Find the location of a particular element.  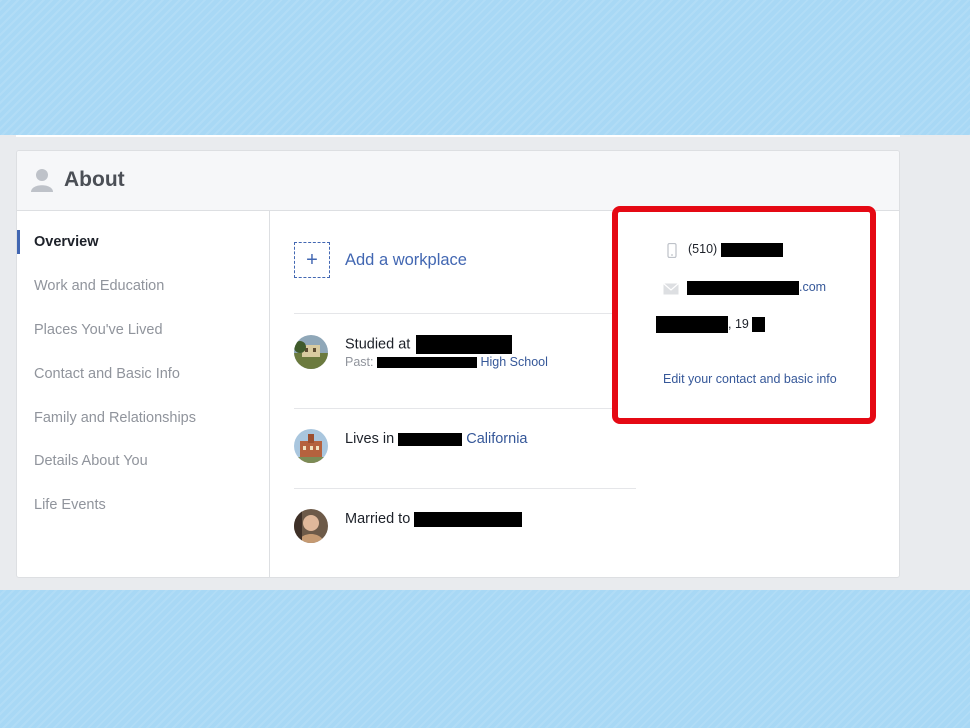

sidebar-item-label: Overview is located at coordinates (66, 242).